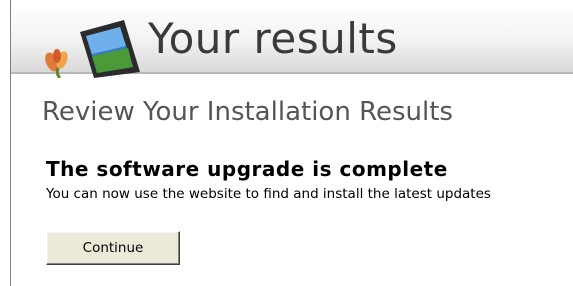 The height and width of the screenshot is (286, 573). What do you see at coordinates (92, 49) in the screenshot?
I see `windows-tablet-icon` at bounding box center [92, 49].